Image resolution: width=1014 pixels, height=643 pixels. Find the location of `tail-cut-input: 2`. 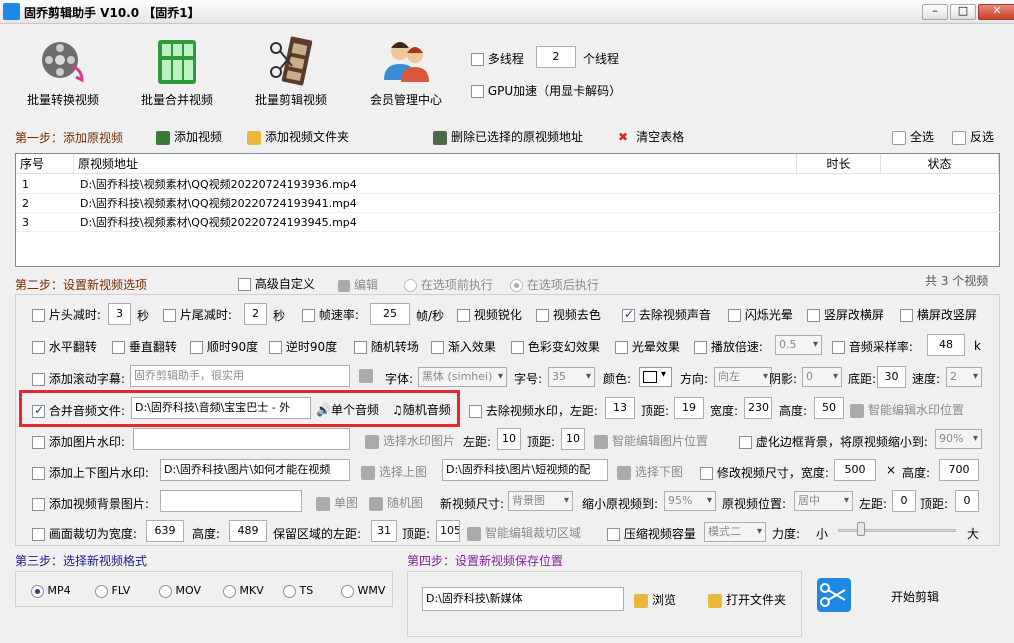

tail-cut-input: 2 is located at coordinates (255, 314).